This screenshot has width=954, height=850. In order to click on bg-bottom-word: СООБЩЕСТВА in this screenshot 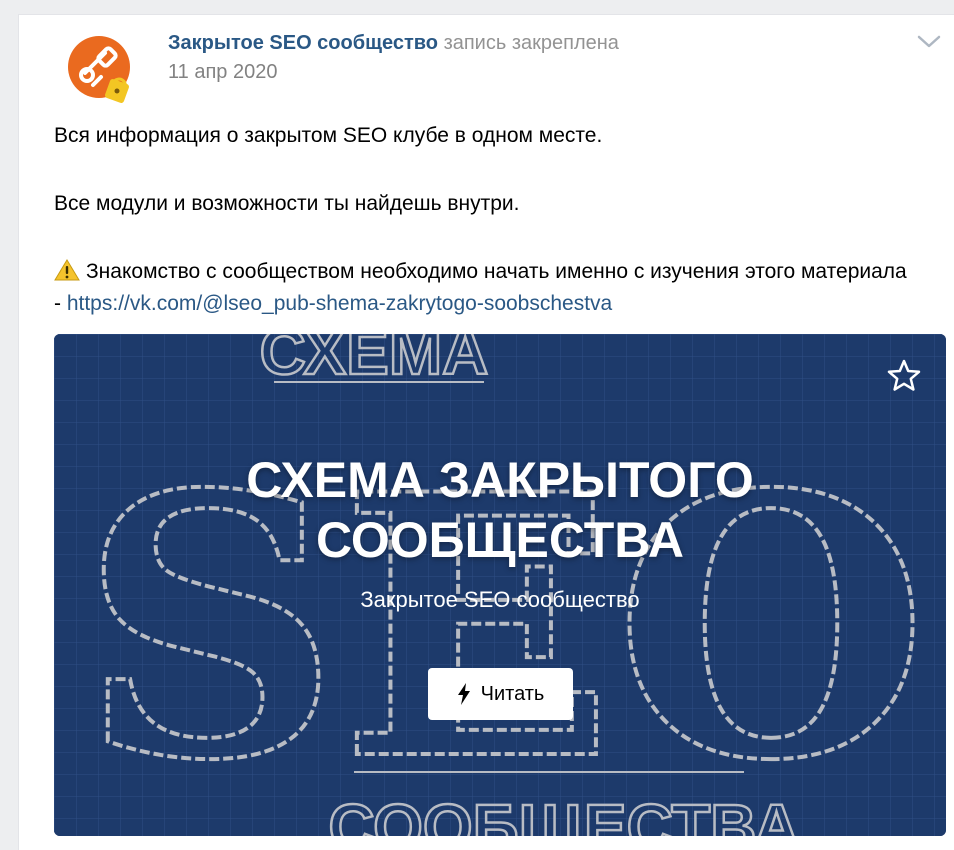, I will do `click(563, 813)`.